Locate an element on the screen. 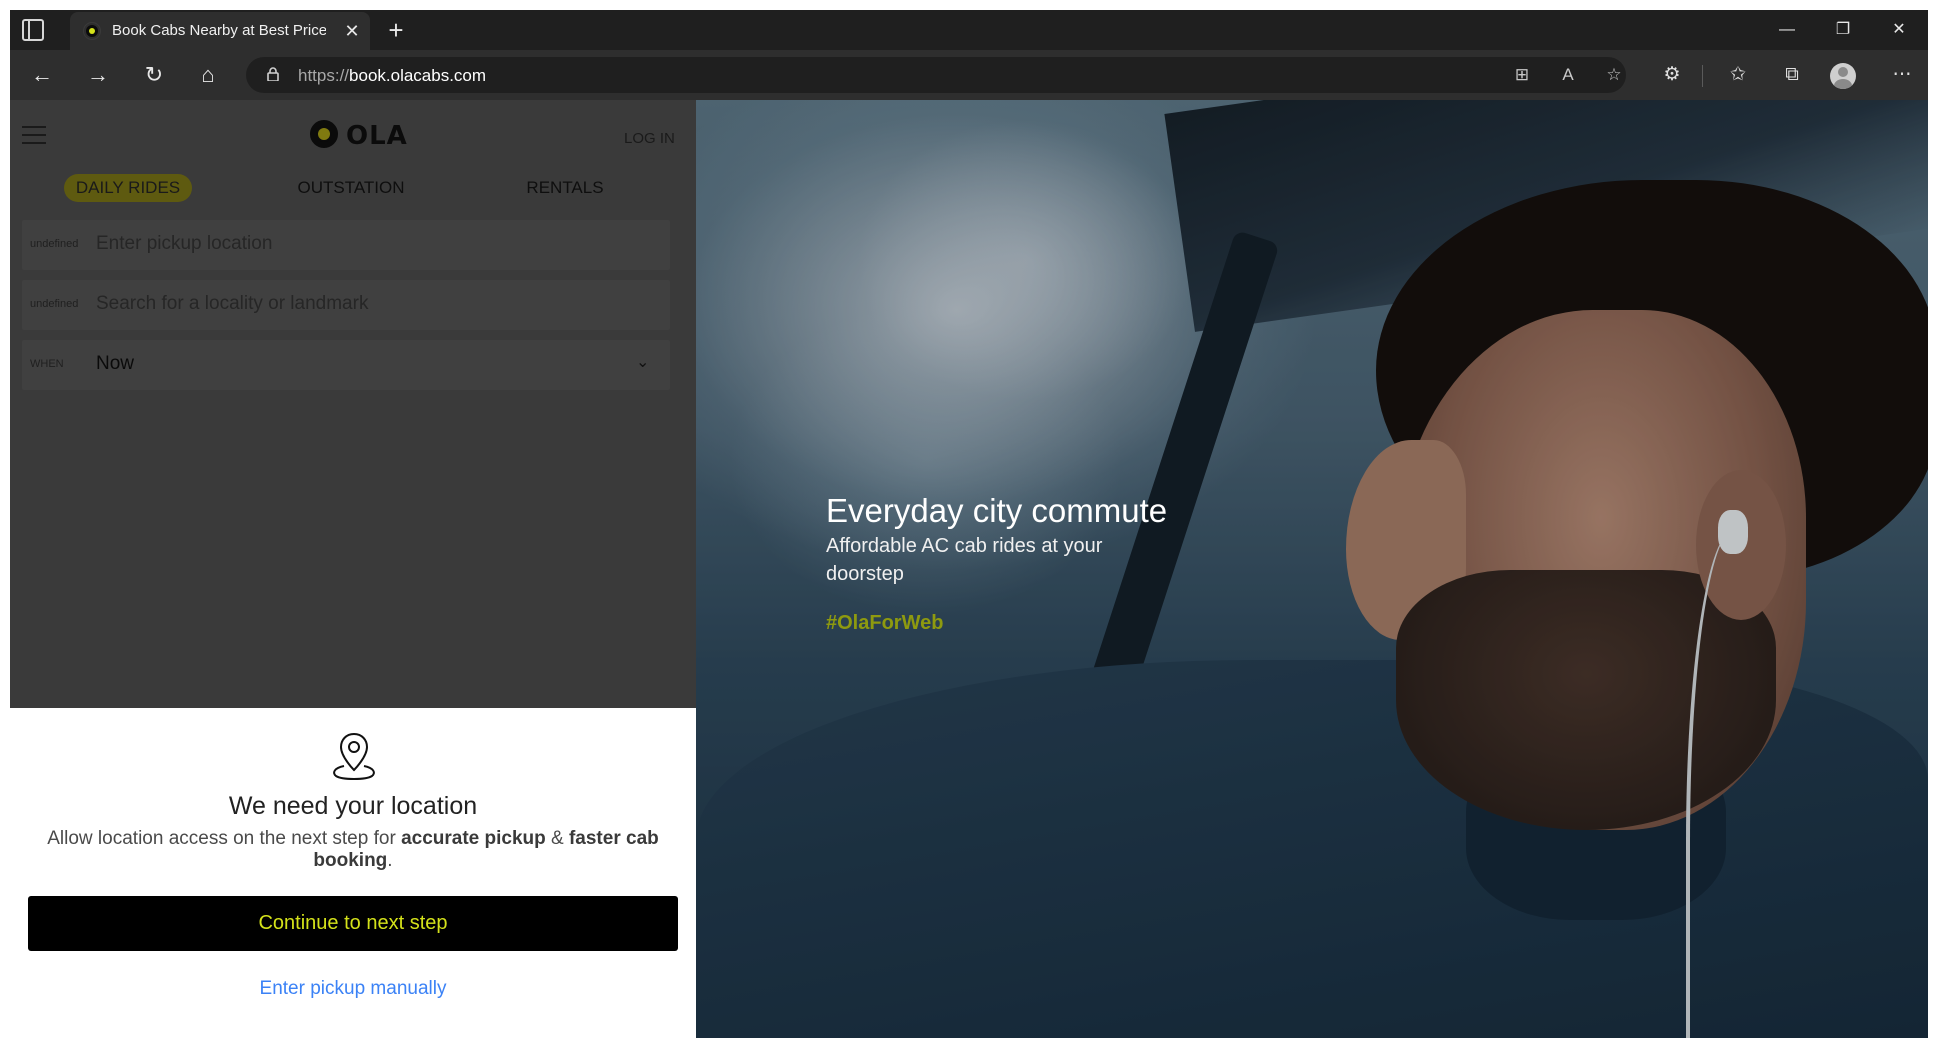 Image resolution: width=1938 pixels, height=1038 pixels. profile-avatar is located at coordinates (1843, 76).